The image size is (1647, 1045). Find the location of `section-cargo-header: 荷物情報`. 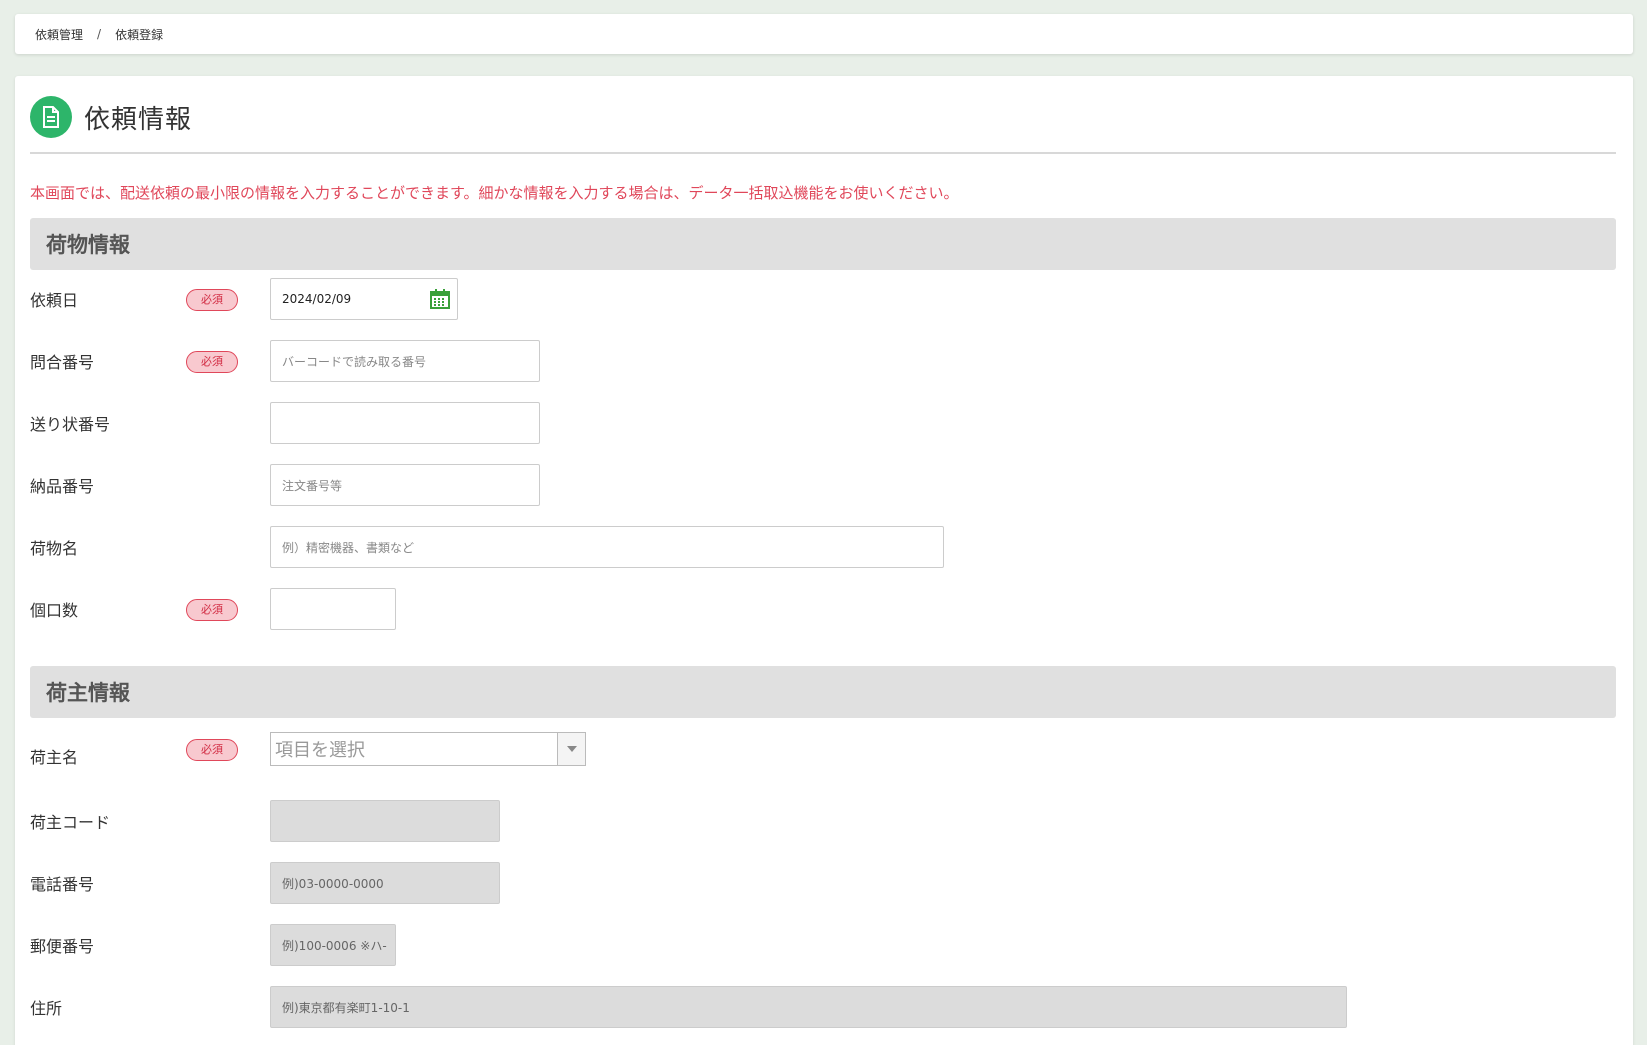

section-cargo-header: 荷物情報 is located at coordinates (823, 244).